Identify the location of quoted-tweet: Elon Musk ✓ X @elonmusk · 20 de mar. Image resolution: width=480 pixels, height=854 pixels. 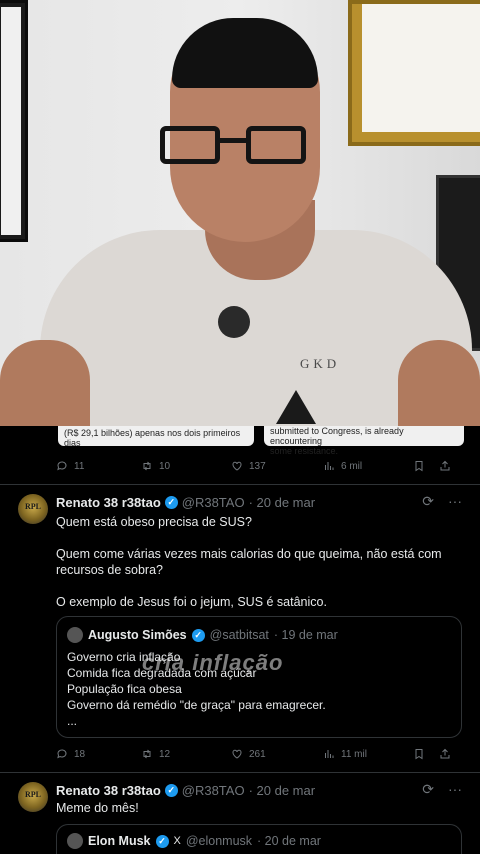
(259, 839).